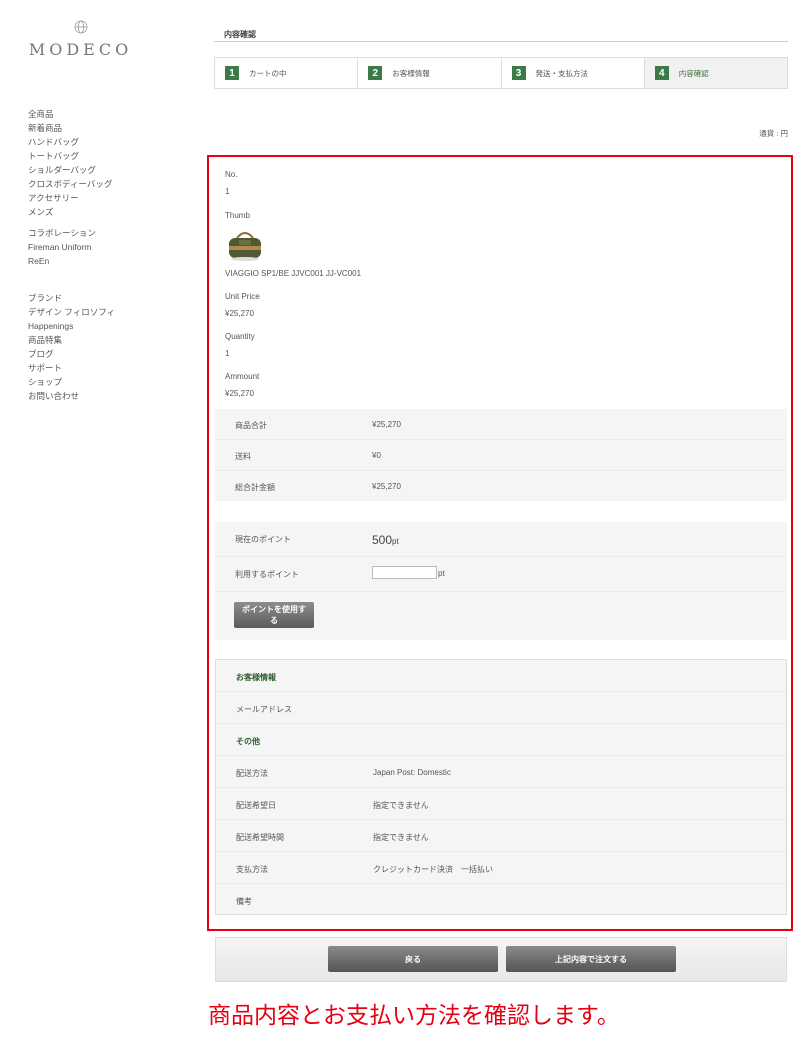 This screenshot has height=1060, width=810. I want to click on current-points-number: 500, so click(382, 540).